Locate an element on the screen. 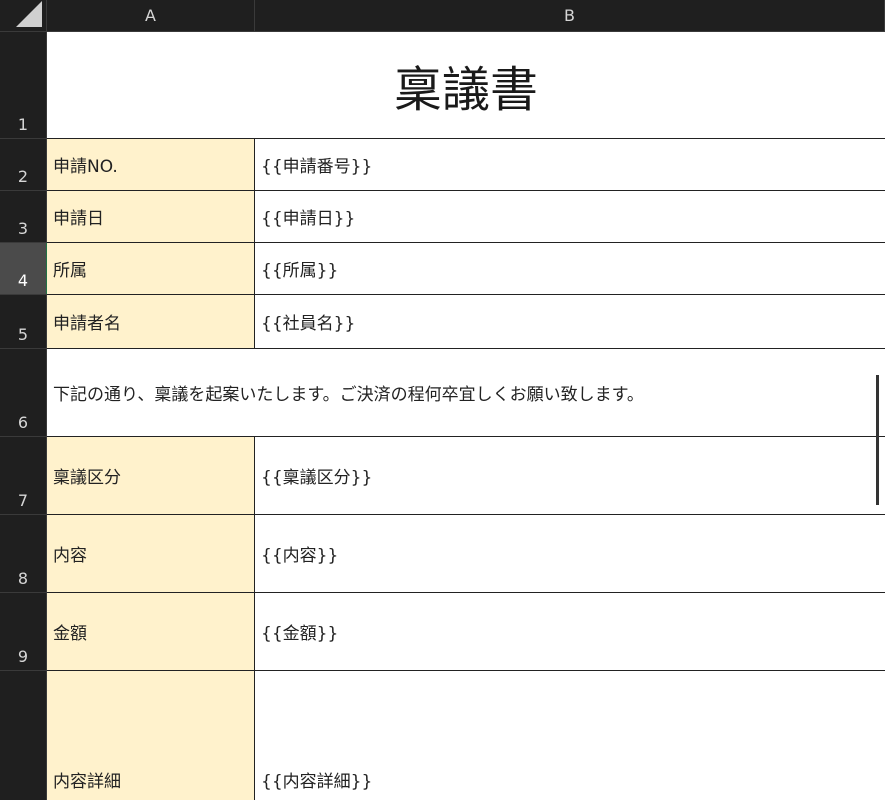 Image resolution: width=885 pixels, height=800 pixels. cell-a10: 内容詳細 is located at coordinates (151, 735).